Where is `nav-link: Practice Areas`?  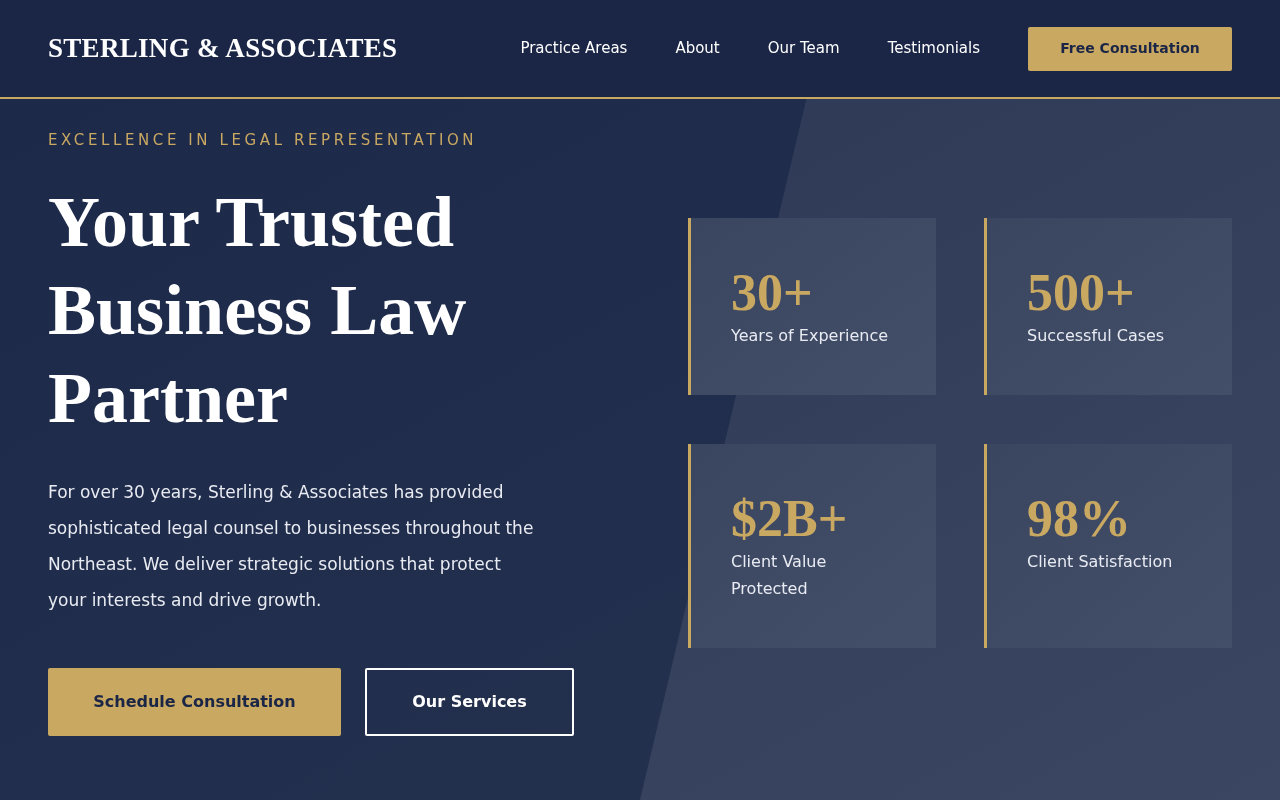 nav-link: Practice Areas is located at coordinates (574, 48).